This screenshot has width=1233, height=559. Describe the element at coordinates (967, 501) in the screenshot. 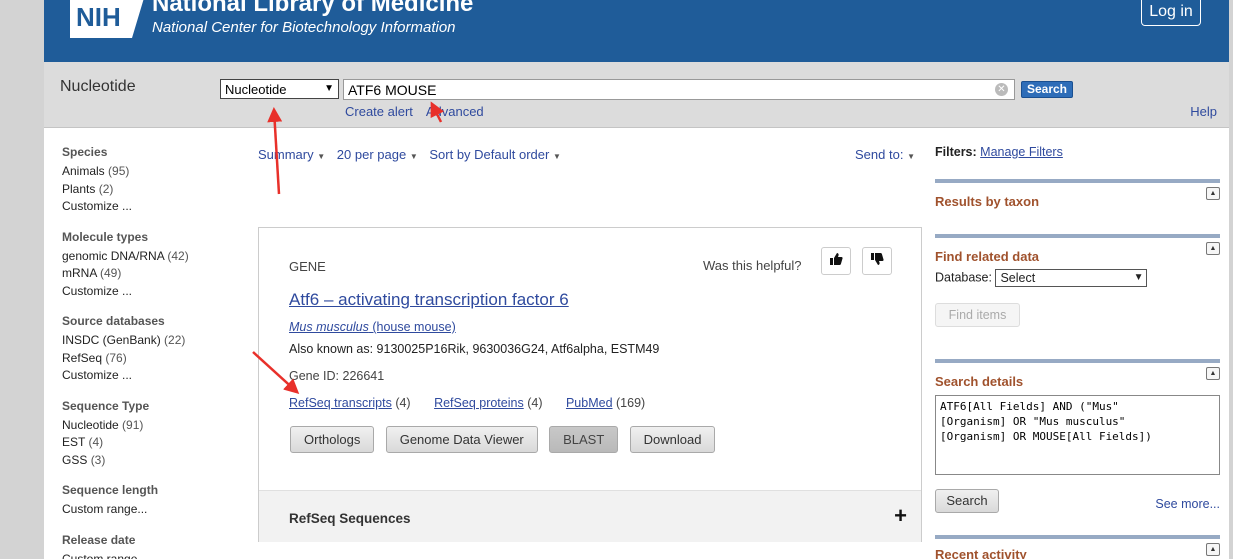

I see `search-details-search-button: Search` at that location.